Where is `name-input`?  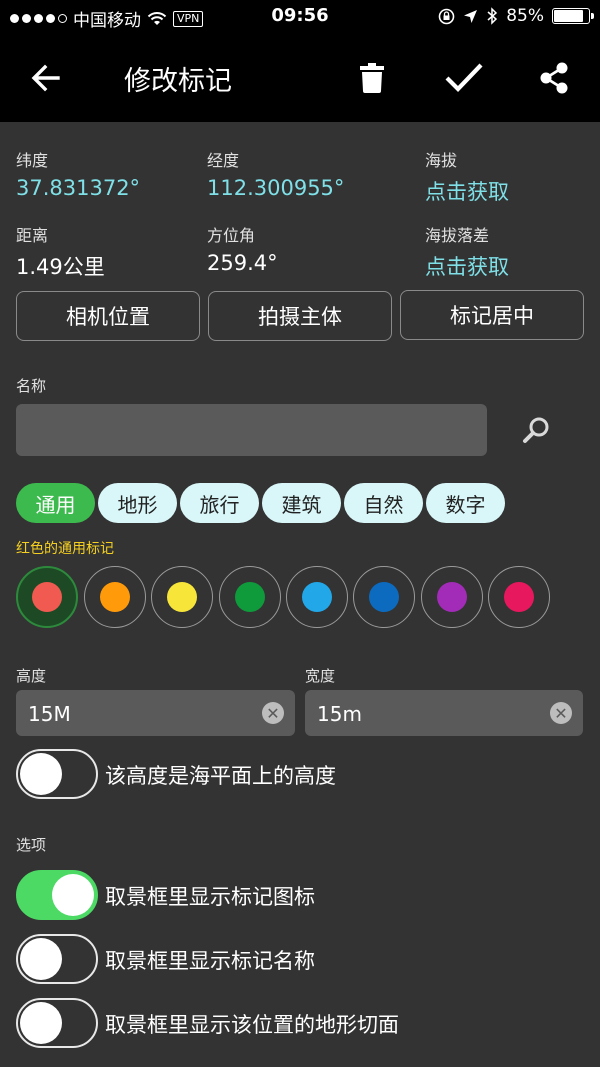 name-input is located at coordinates (251, 430).